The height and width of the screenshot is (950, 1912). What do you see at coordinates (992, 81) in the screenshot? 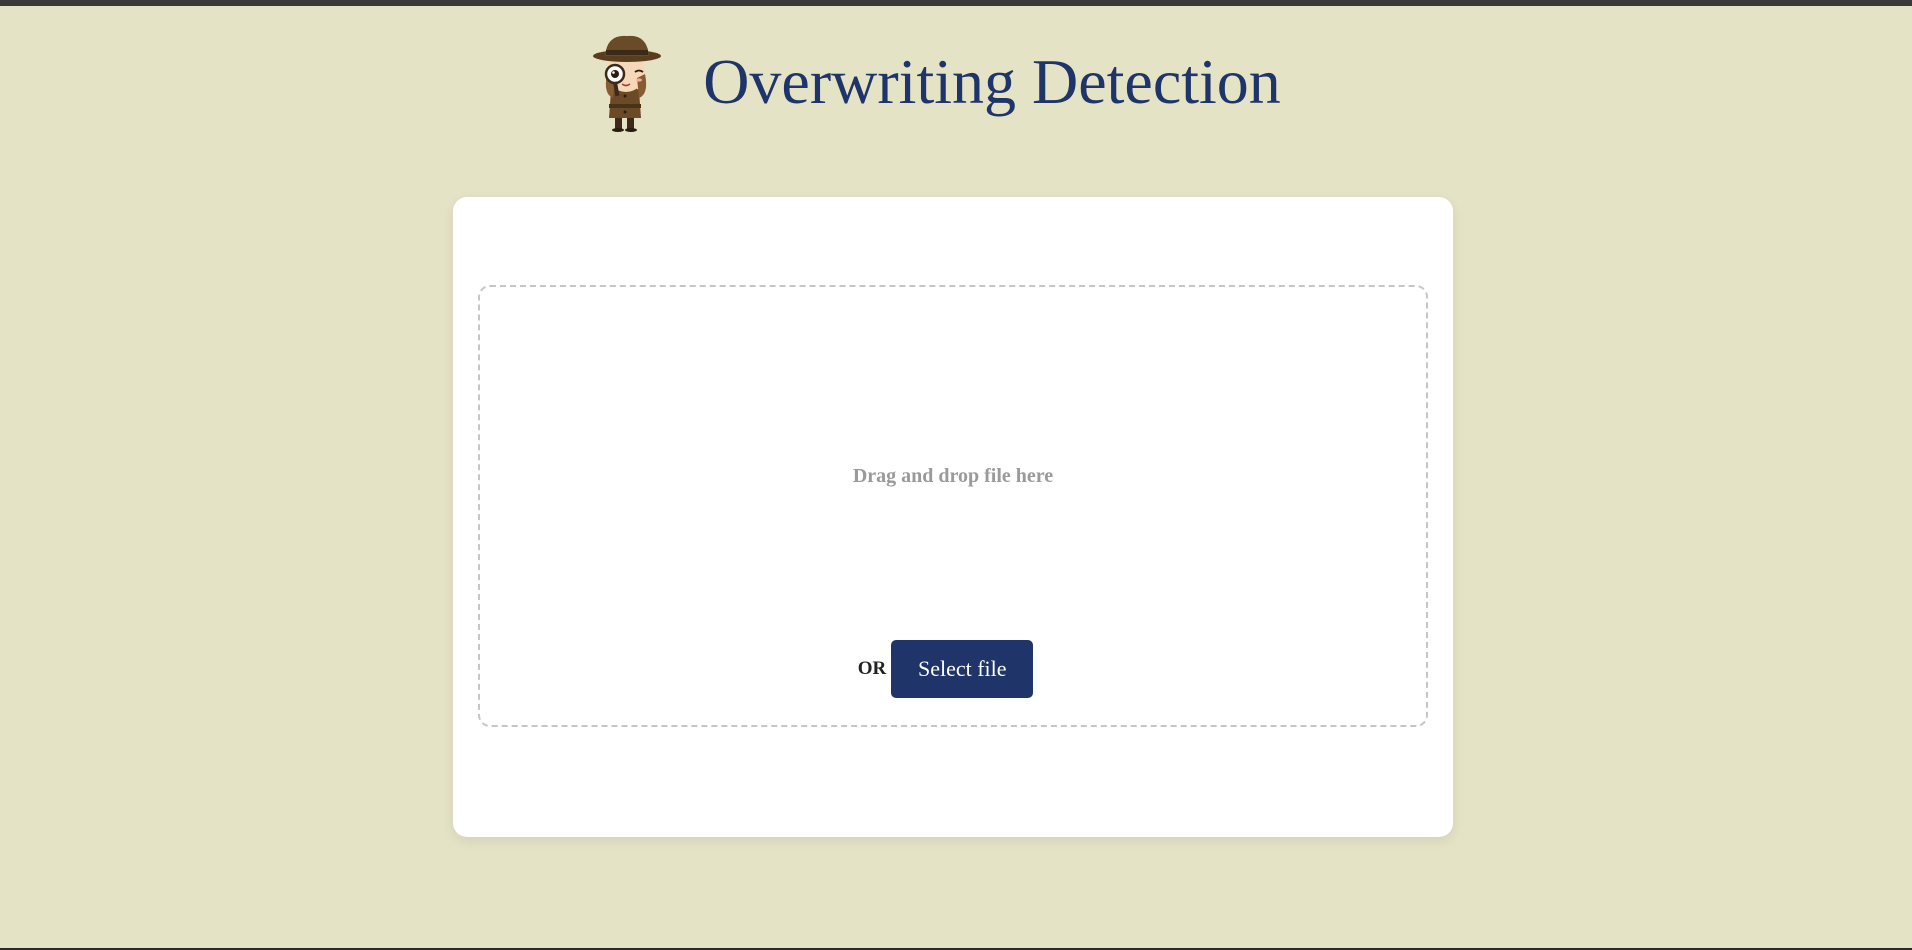
I see `page-title: Overwriting Detection` at bounding box center [992, 81].